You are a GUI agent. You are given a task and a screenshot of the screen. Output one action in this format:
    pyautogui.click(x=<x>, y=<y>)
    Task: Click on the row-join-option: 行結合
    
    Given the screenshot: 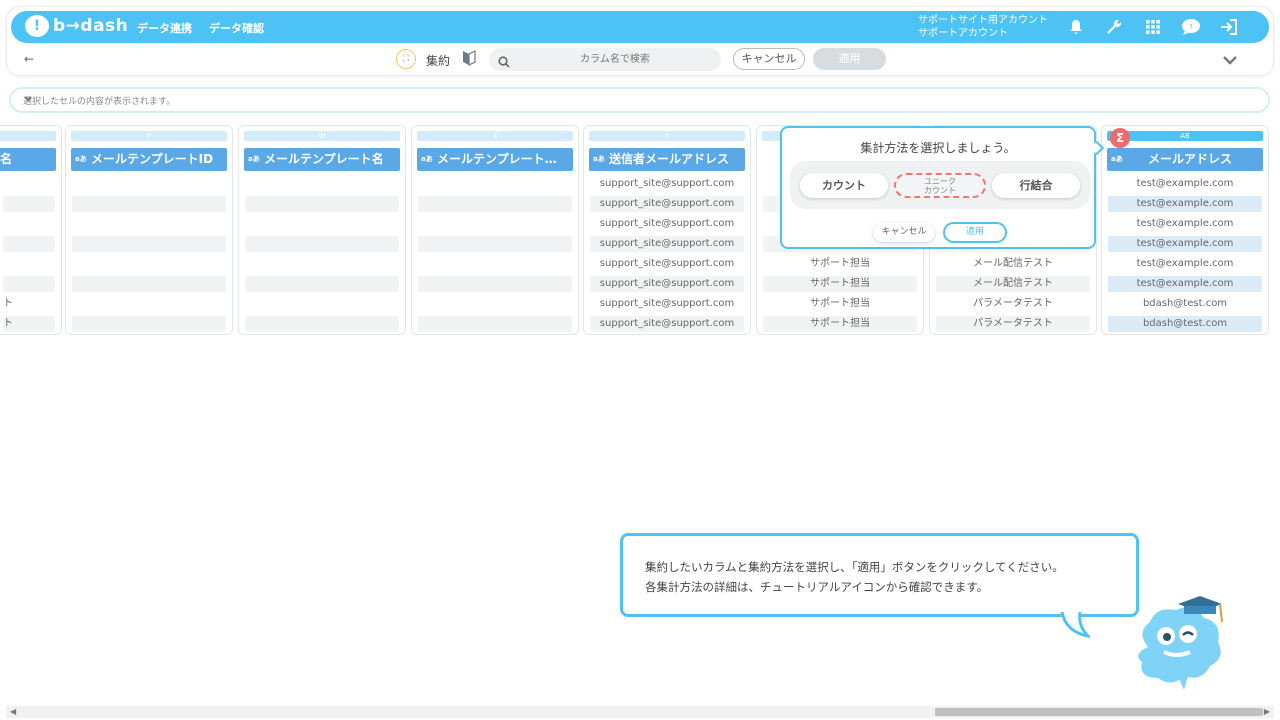 What is the action you would take?
    pyautogui.click(x=1036, y=185)
    